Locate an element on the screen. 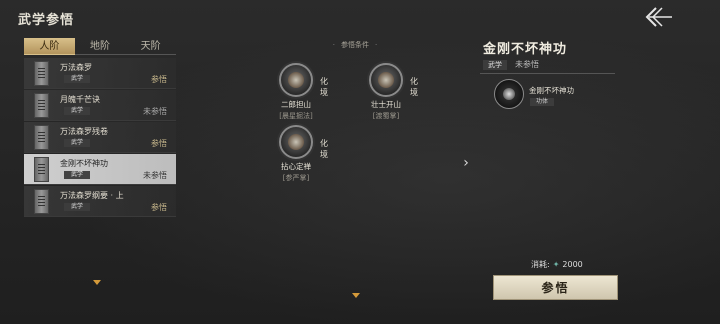 This screenshot has height=324, width=720. condition-sub: [晨星掘法] is located at coordinates (296, 116).